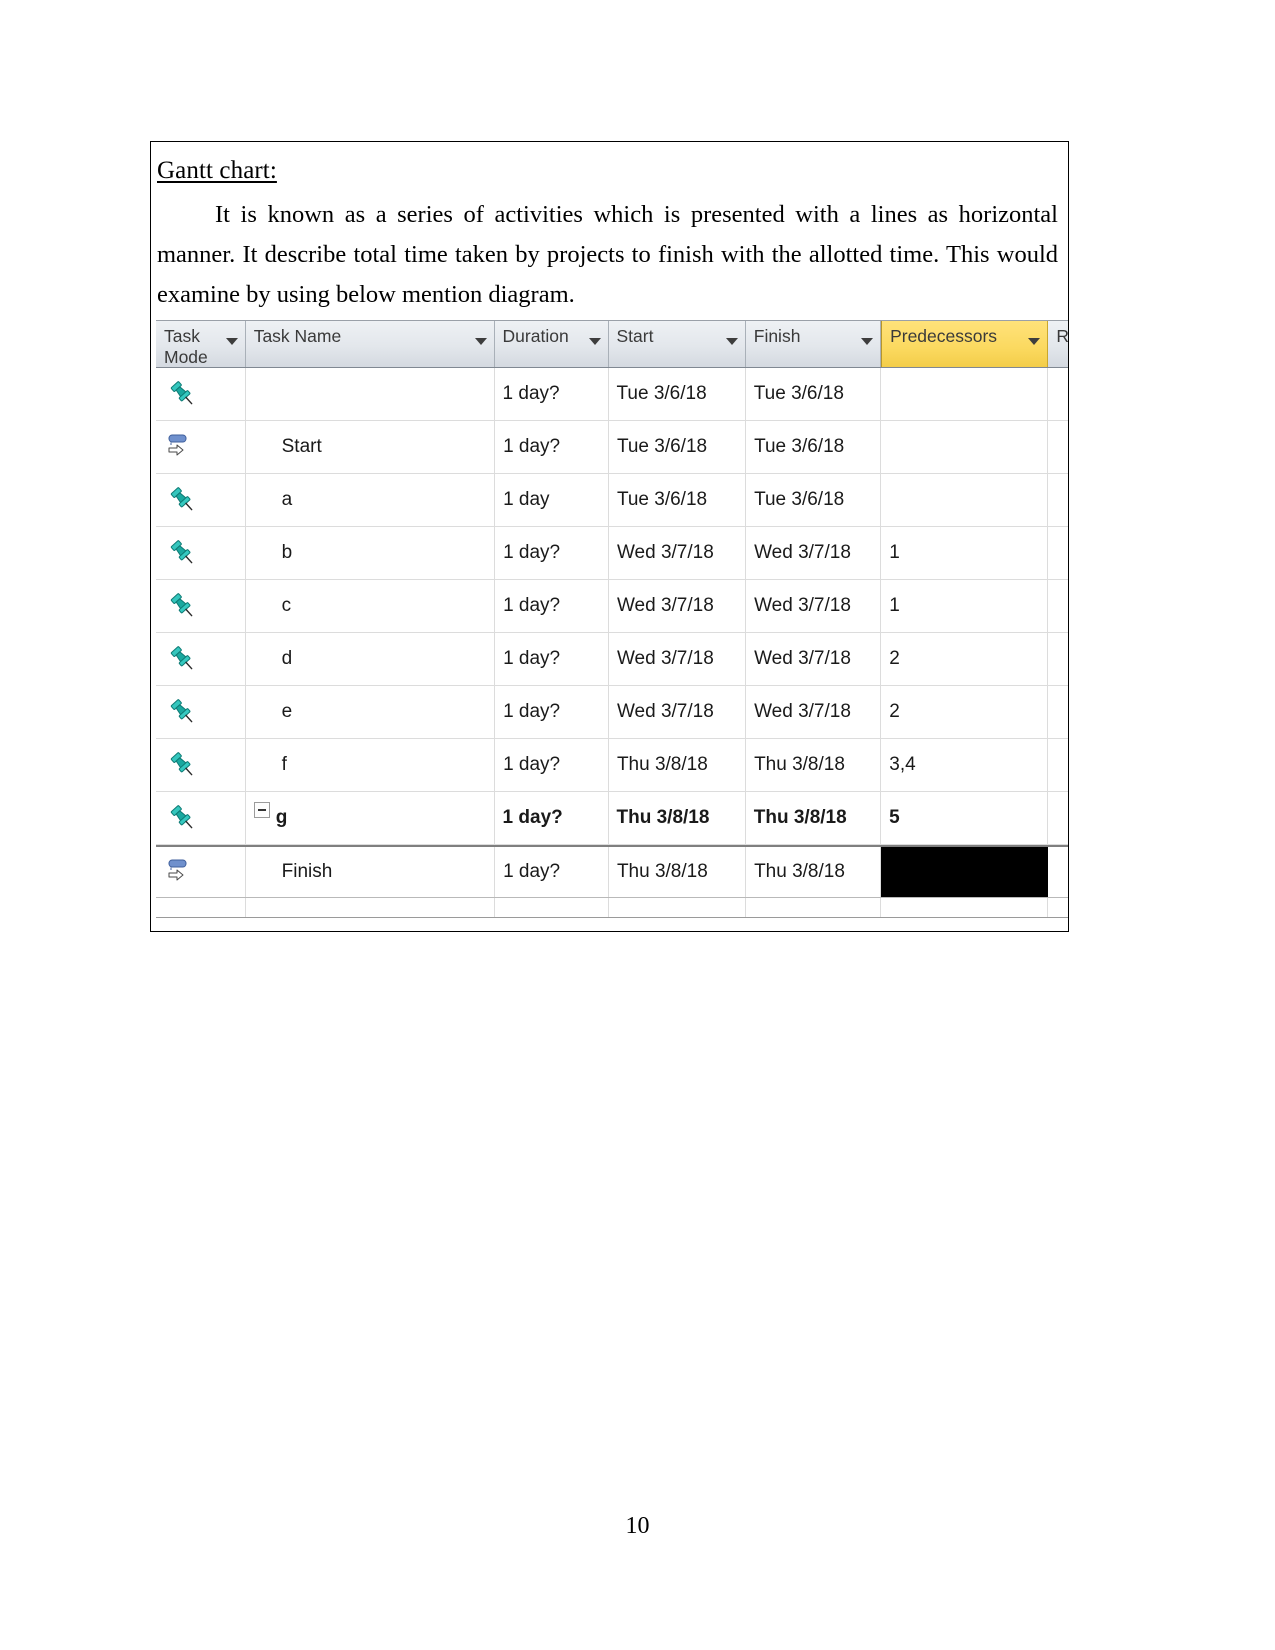 This screenshot has height=1650, width=1275. Describe the element at coordinates (371, 765) in the screenshot. I see `cell-task-name: f` at that location.